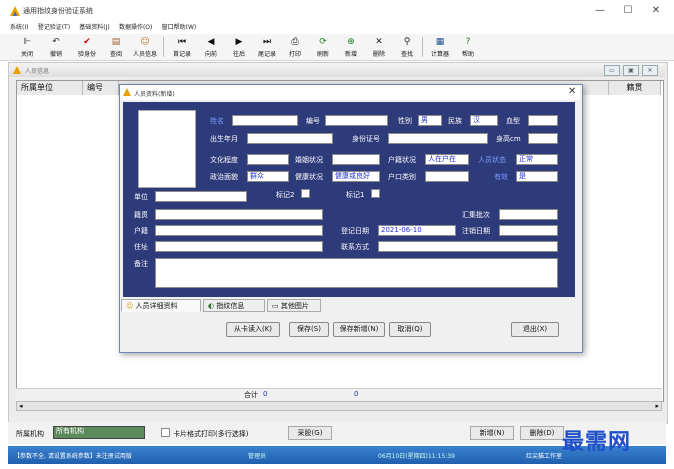  I want to click on person-status-field: 正常, so click(537, 159).